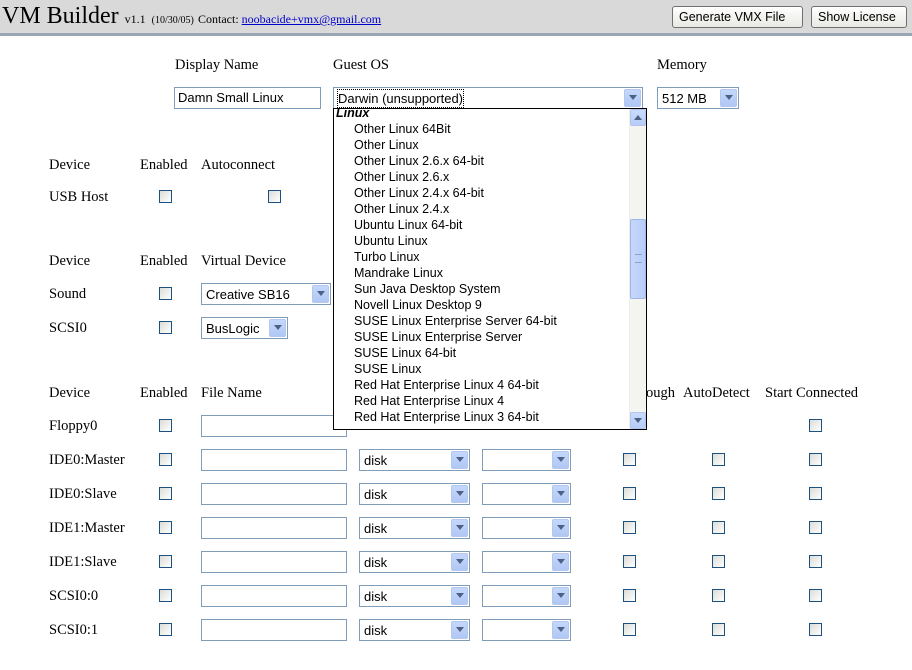 The height and width of the screenshot is (670, 912). I want to click on ide1-slave-passthrough-checkbox, so click(629, 561).